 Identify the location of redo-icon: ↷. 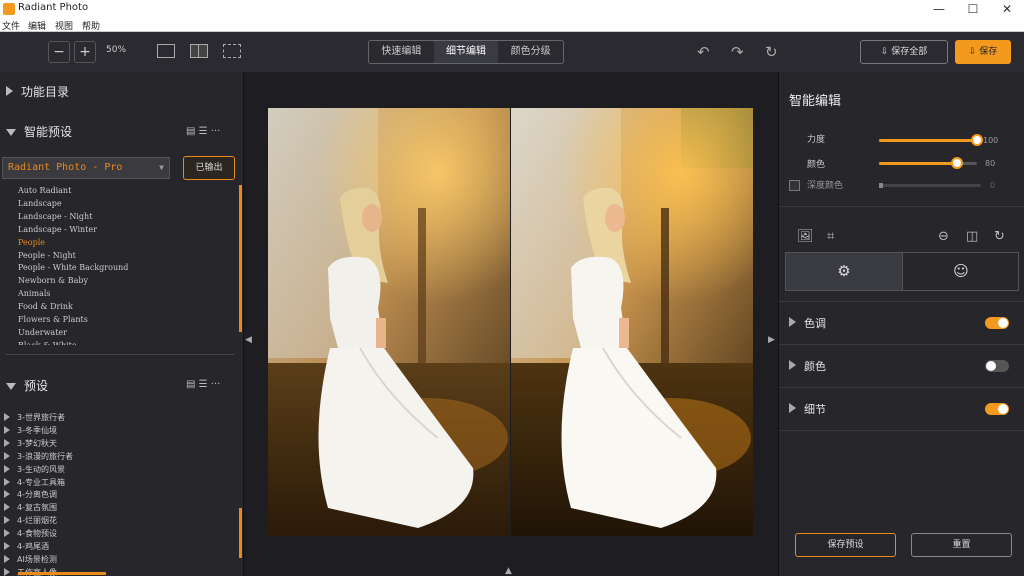
(737, 52).